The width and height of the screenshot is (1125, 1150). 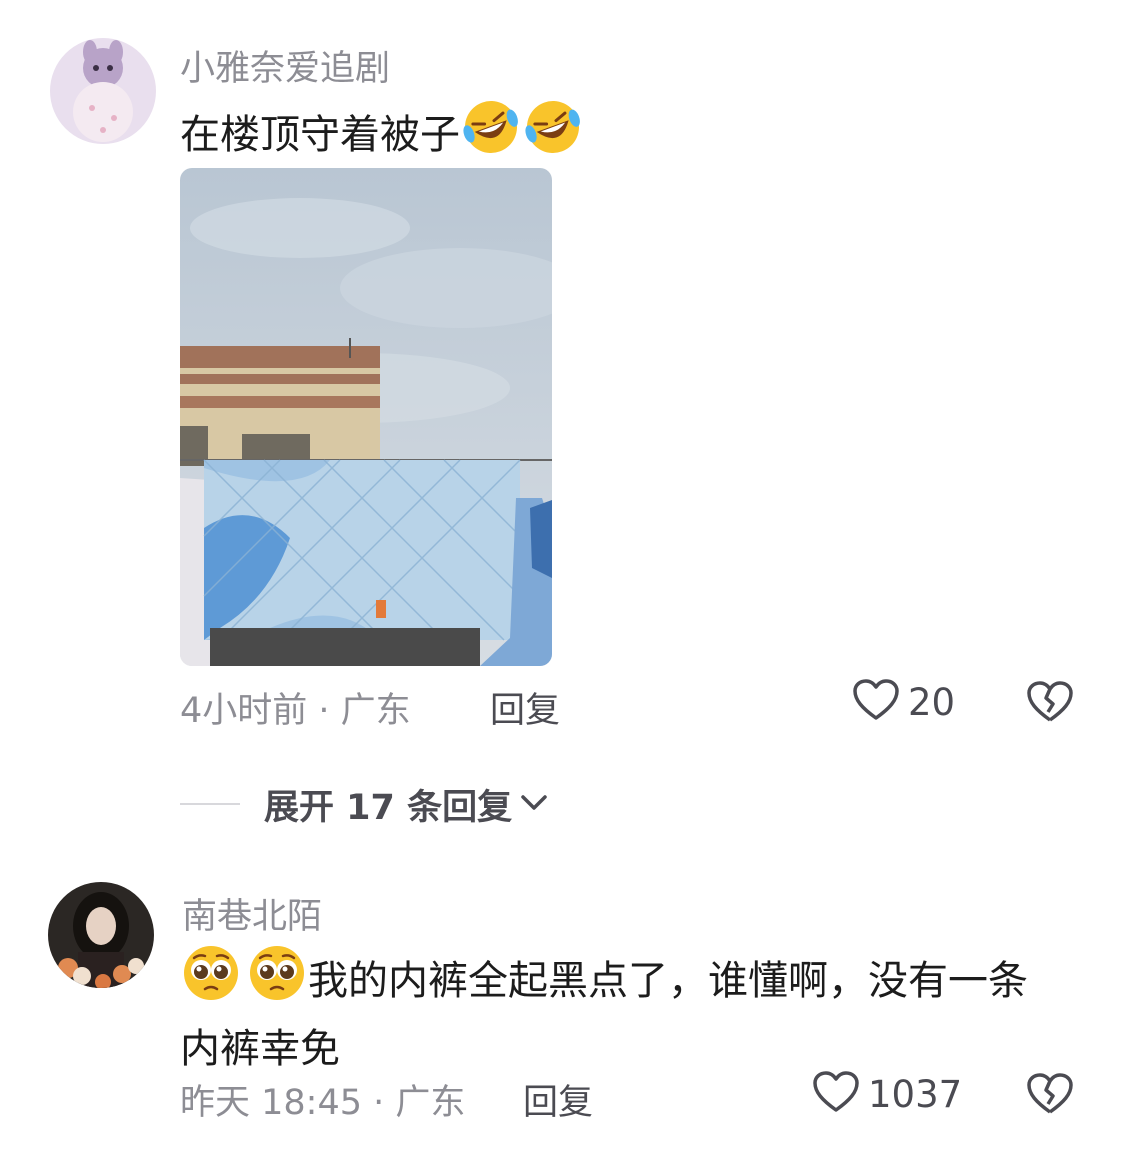 I want to click on rolling-laughing-emoji, so click(x=553, y=135).